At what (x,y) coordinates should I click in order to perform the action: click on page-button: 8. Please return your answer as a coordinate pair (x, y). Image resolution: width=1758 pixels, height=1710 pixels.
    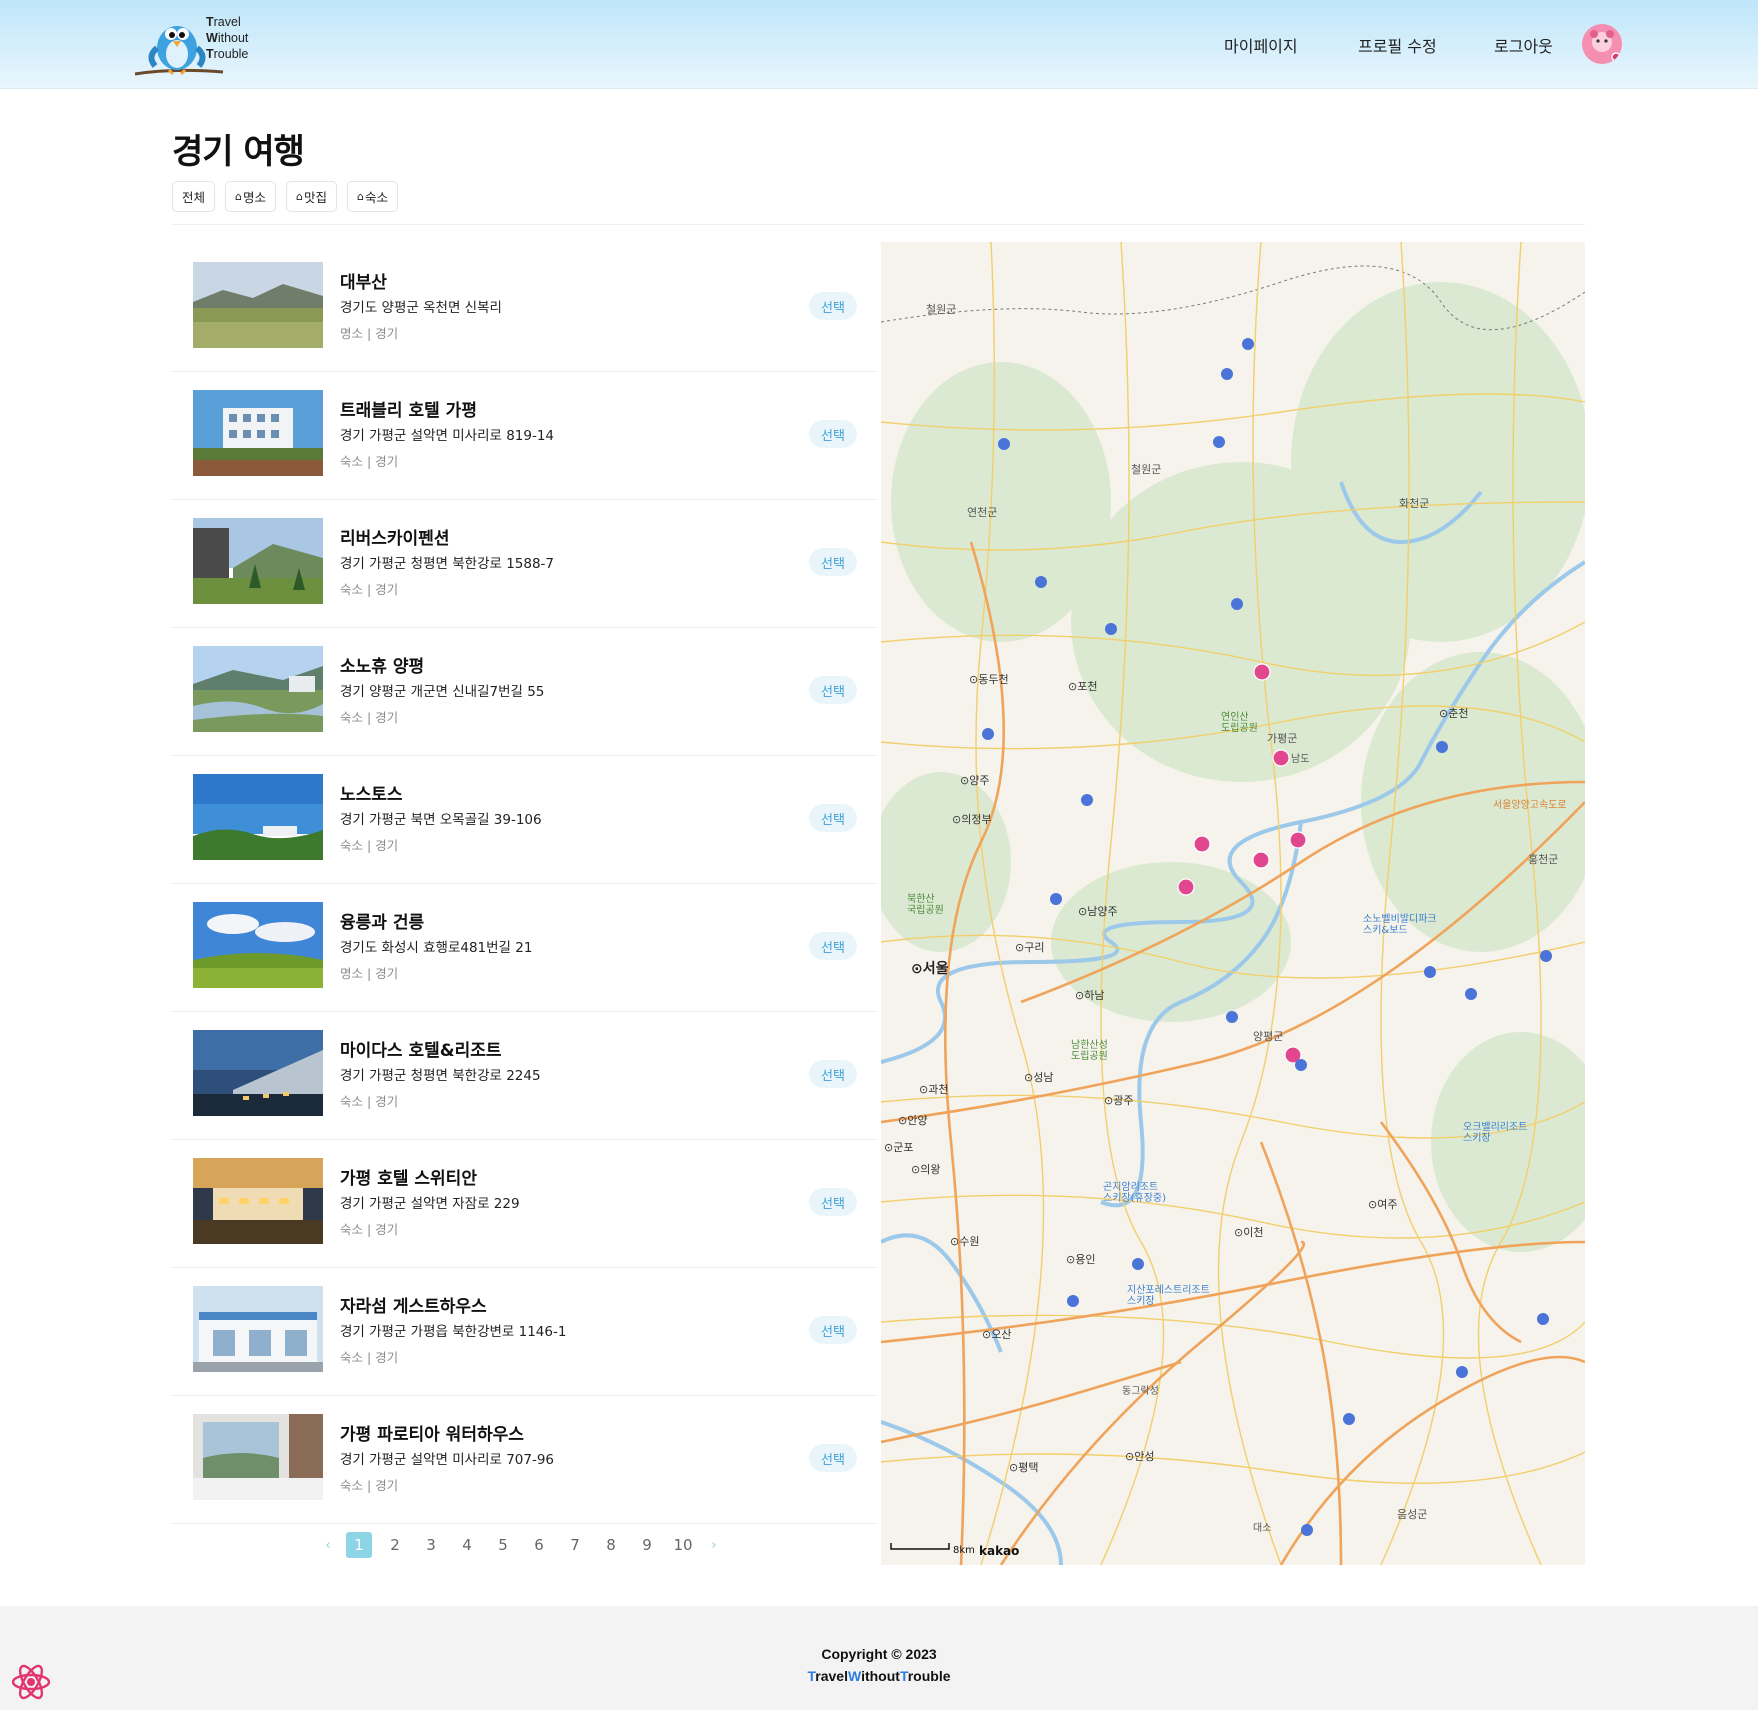
    Looking at the image, I should click on (611, 1545).